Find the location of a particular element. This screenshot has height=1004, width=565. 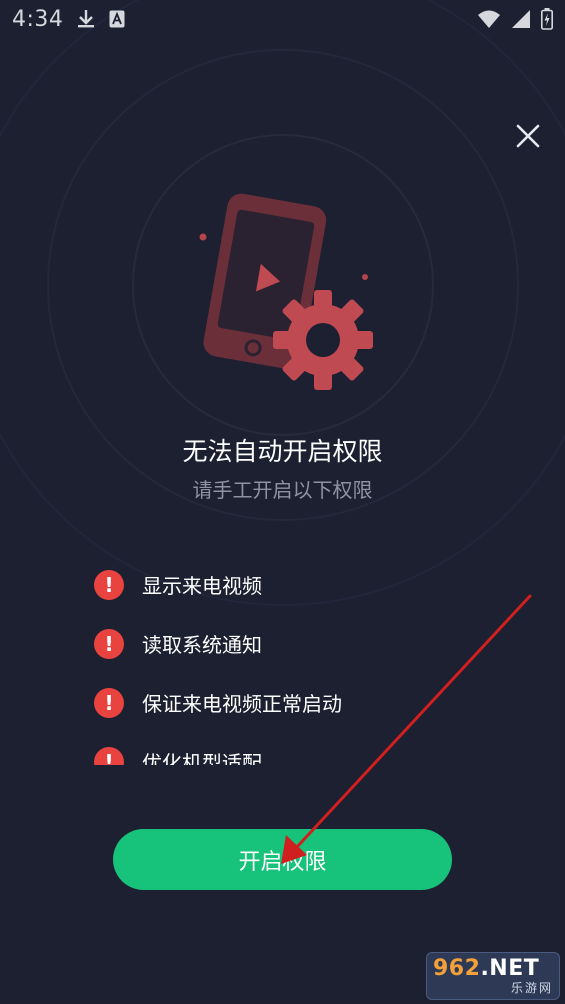

notification-a-icon is located at coordinates (117, 19).